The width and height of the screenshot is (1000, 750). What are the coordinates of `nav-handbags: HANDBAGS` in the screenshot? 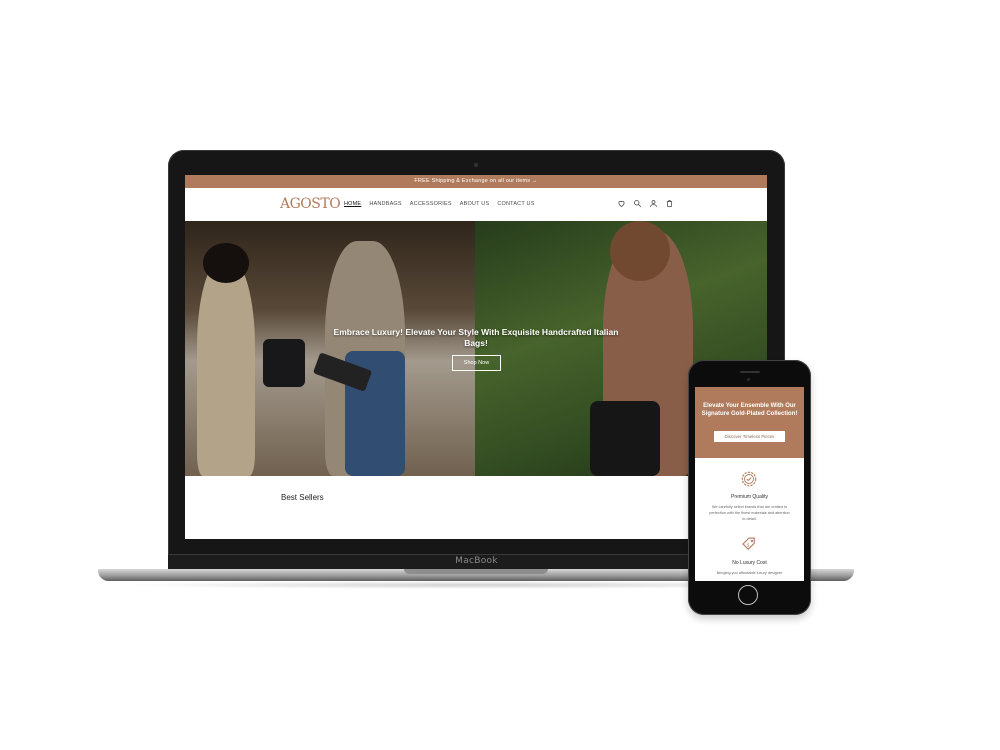 It's located at (385, 204).